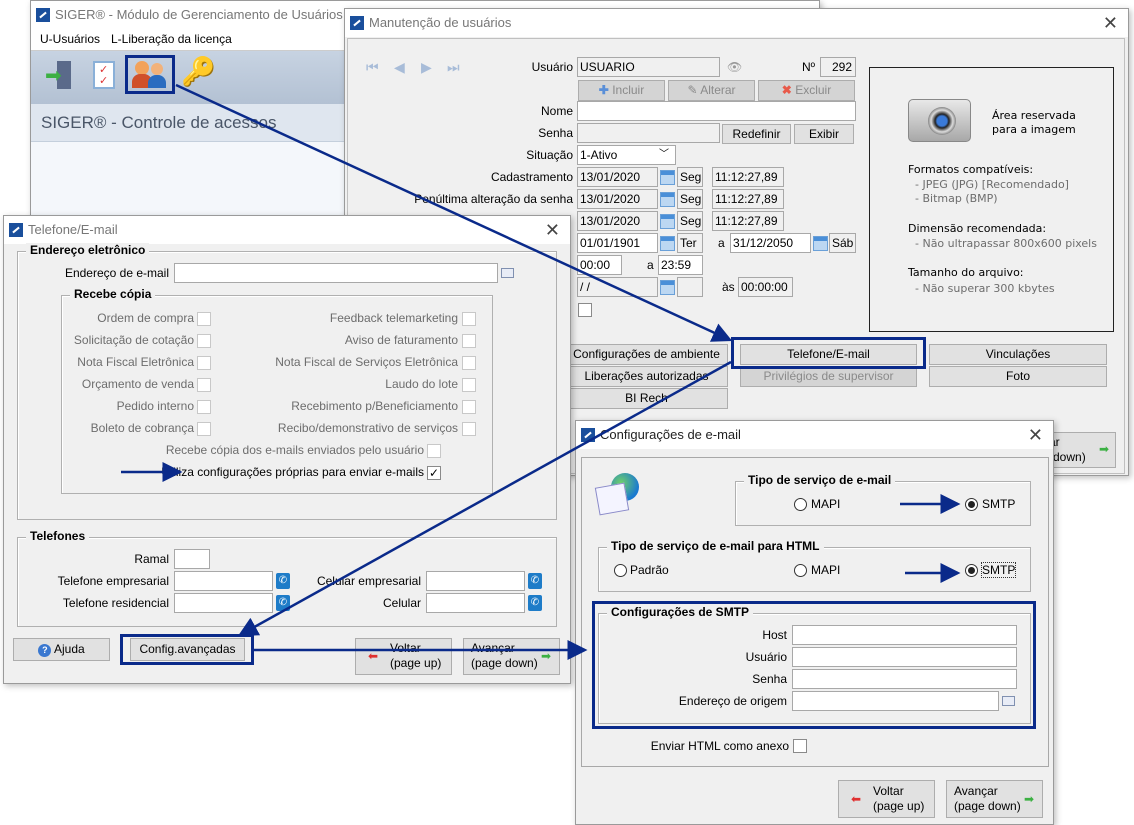  Describe the element at coordinates (680, 265) in the screenshot. I see `hours-to: 23:59` at that location.